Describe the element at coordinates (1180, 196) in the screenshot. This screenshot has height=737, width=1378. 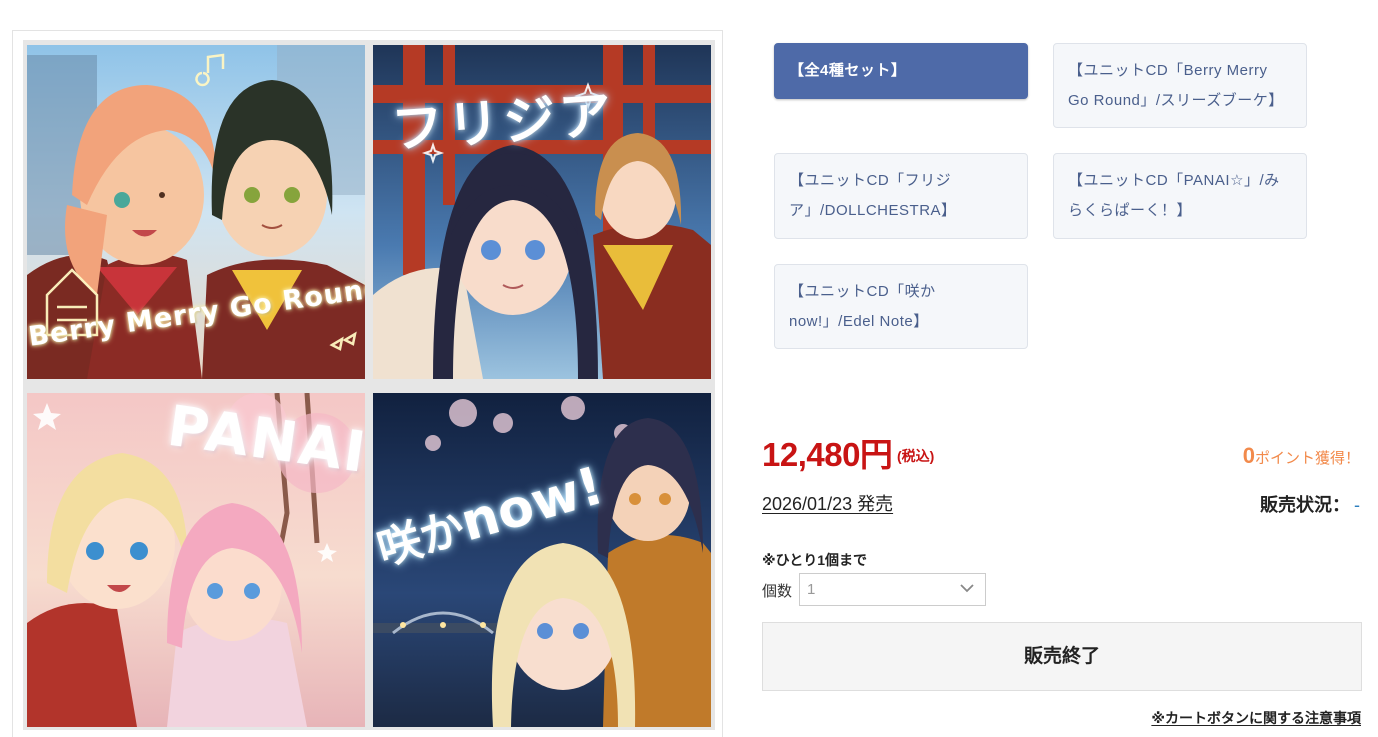
I see `variant-panai: 【ユニットCD「PANAI☆」/みらくらぱーく！】` at that location.